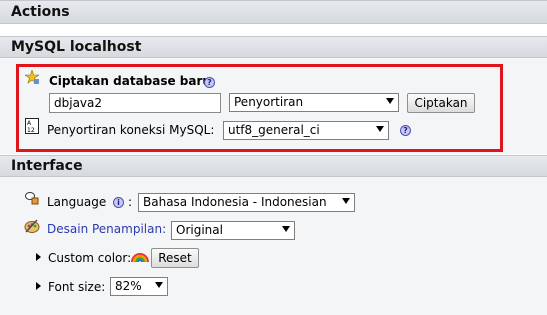  What do you see at coordinates (32, 226) in the screenshot?
I see `theme-palette-icon` at bounding box center [32, 226].